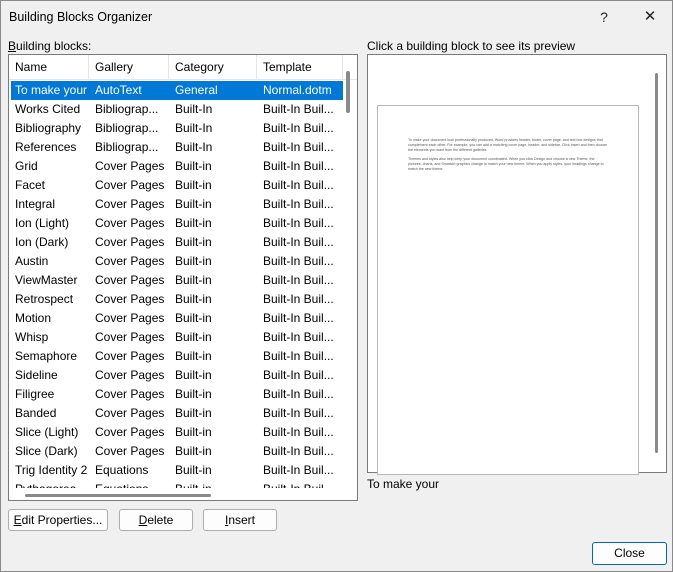  Describe the element at coordinates (196, 90) in the screenshot. I see `cell-category: General` at that location.